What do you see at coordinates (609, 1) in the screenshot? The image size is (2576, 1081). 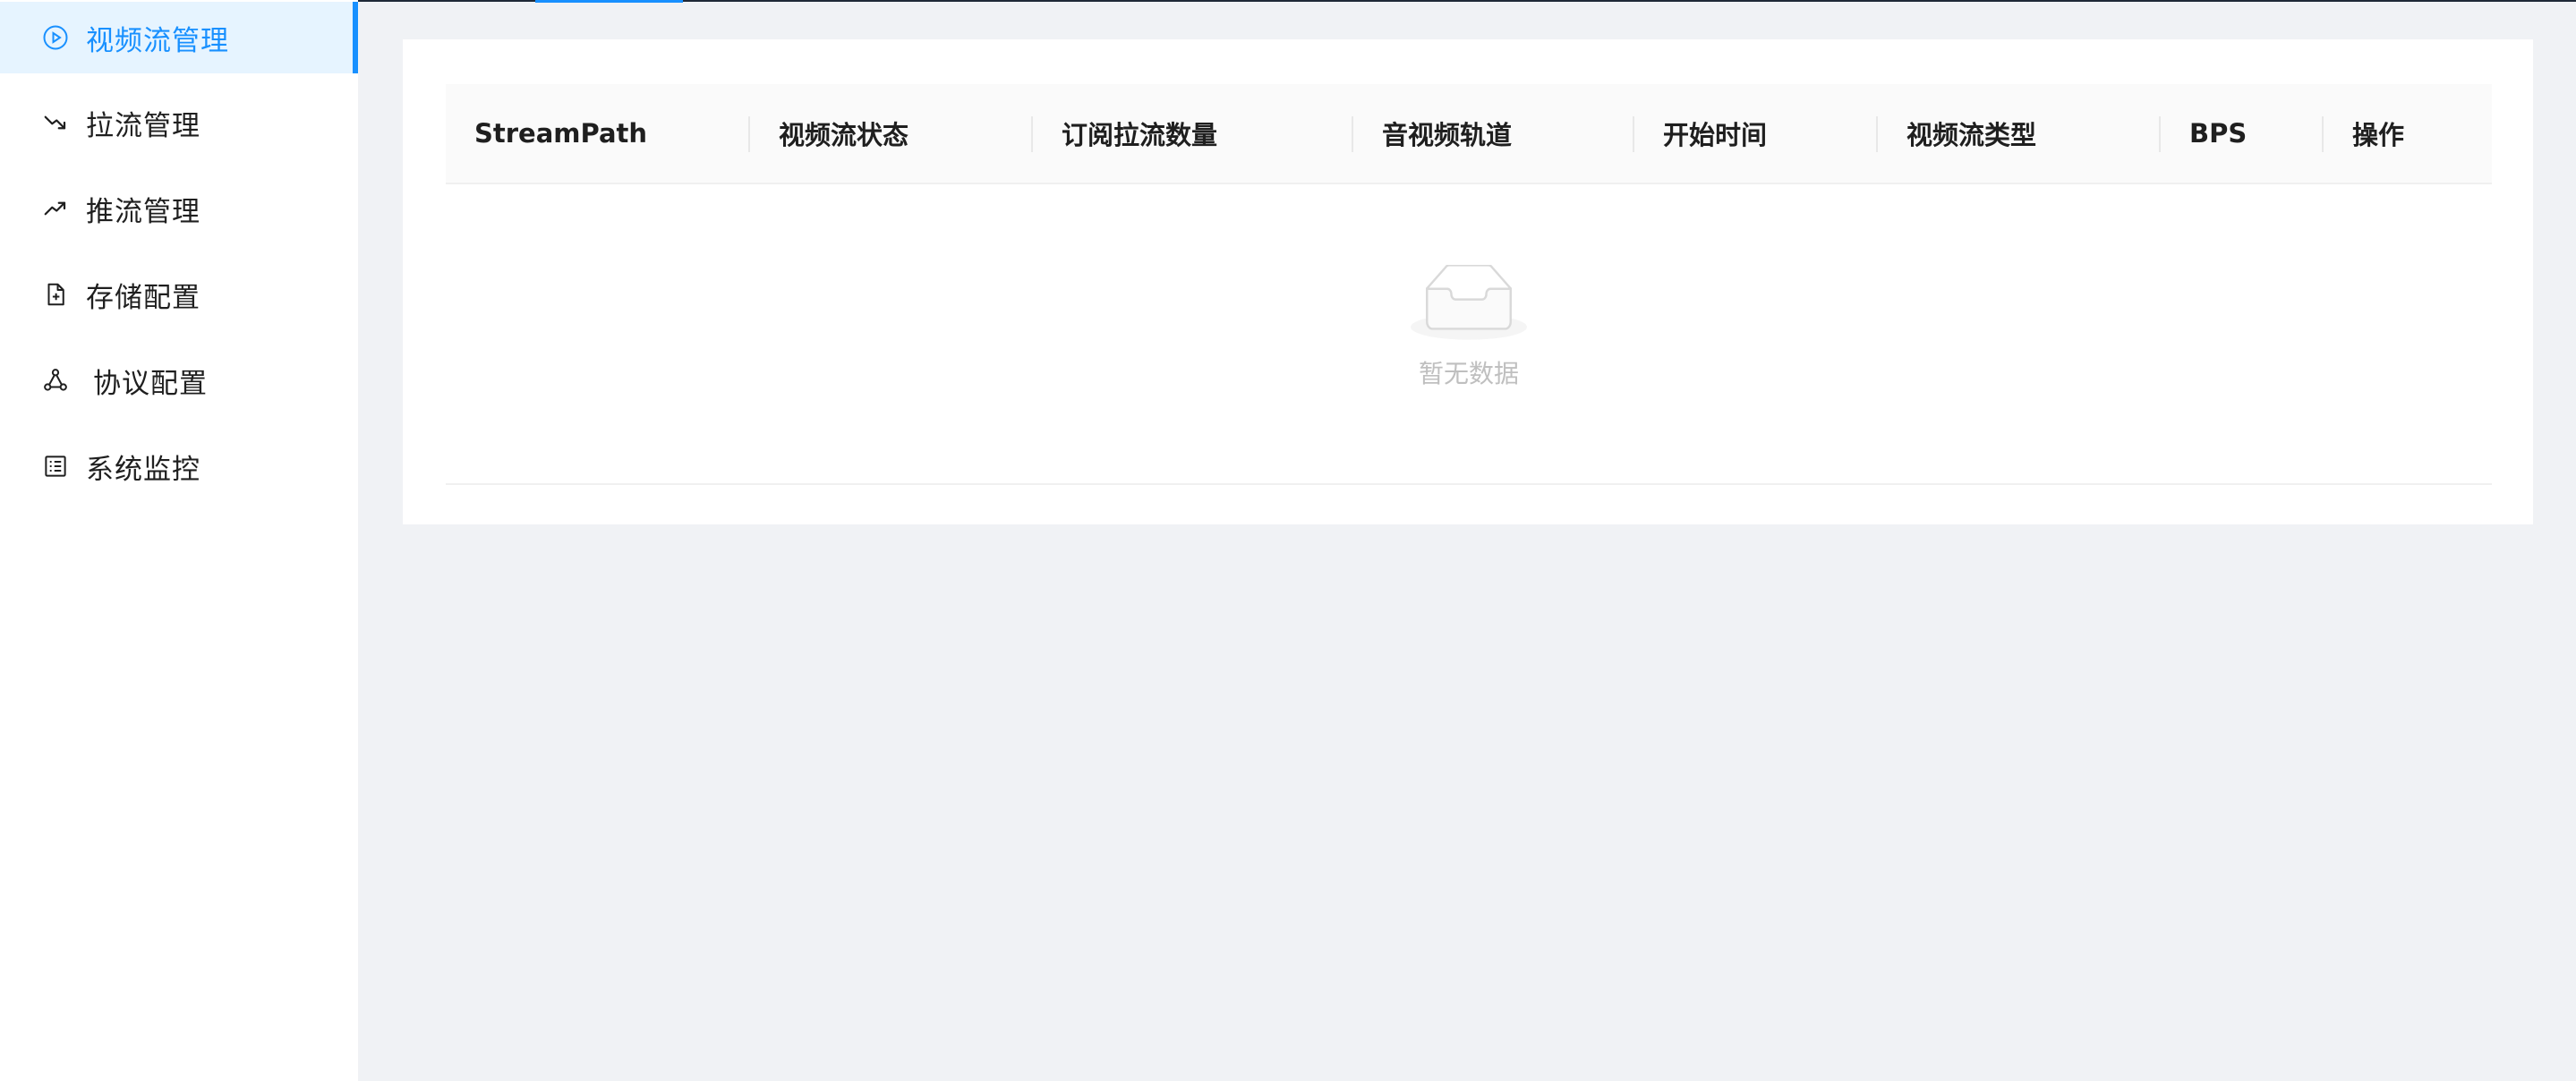 I see `active-tab-indicator` at bounding box center [609, 1].